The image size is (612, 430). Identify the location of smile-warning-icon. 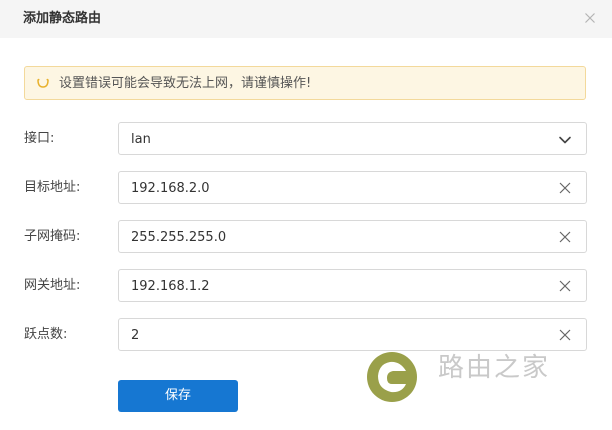
(43, 83).